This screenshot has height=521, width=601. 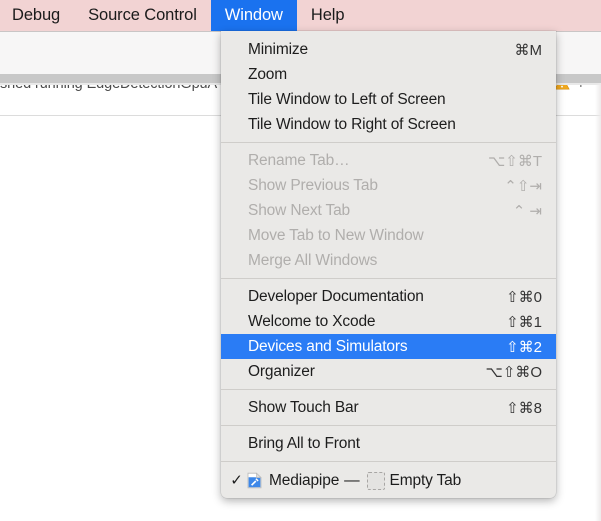 What do you see at coordinates (527, 211) in the screenshot?
I see `menu-item-shortcut: ⌃ ⇥` at bounding box center [527, 211].